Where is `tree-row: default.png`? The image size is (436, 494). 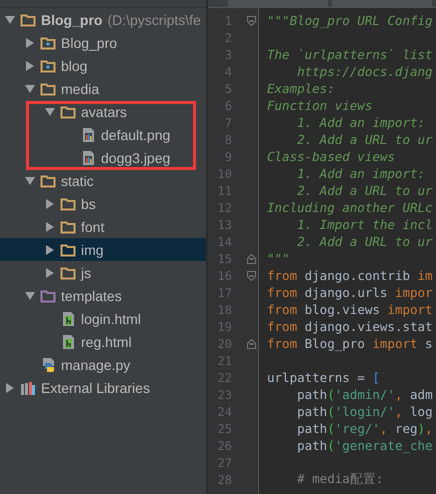 tree-row: default.png is located at coordinates (103, 134).